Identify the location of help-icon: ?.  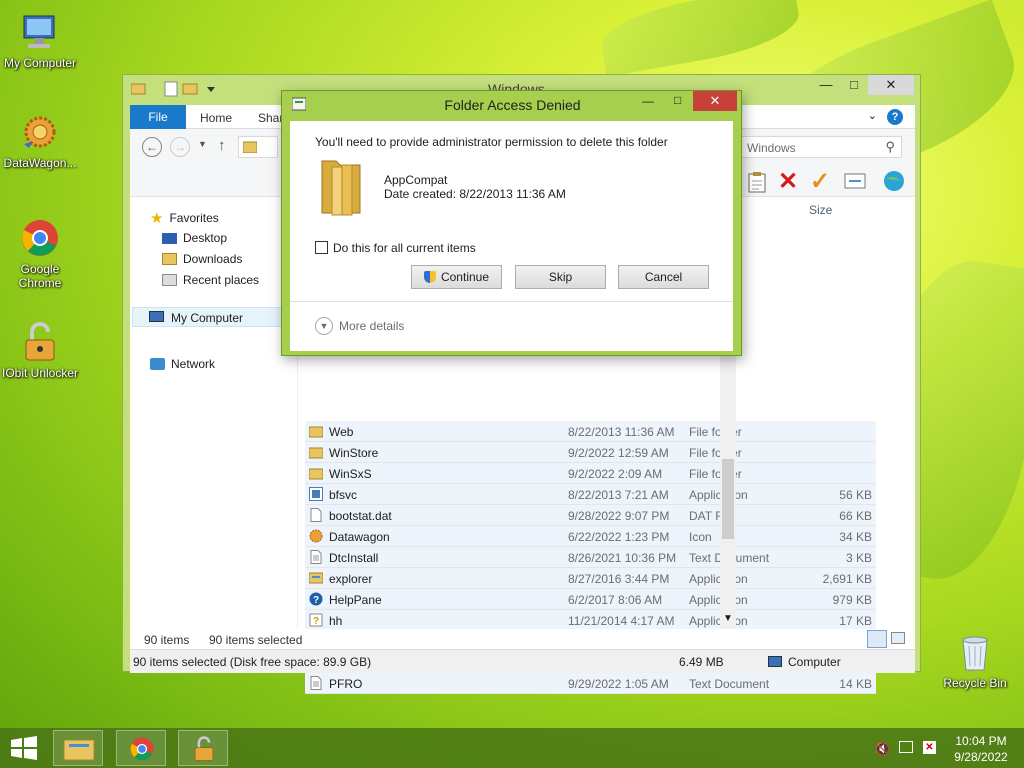
(895, 117).